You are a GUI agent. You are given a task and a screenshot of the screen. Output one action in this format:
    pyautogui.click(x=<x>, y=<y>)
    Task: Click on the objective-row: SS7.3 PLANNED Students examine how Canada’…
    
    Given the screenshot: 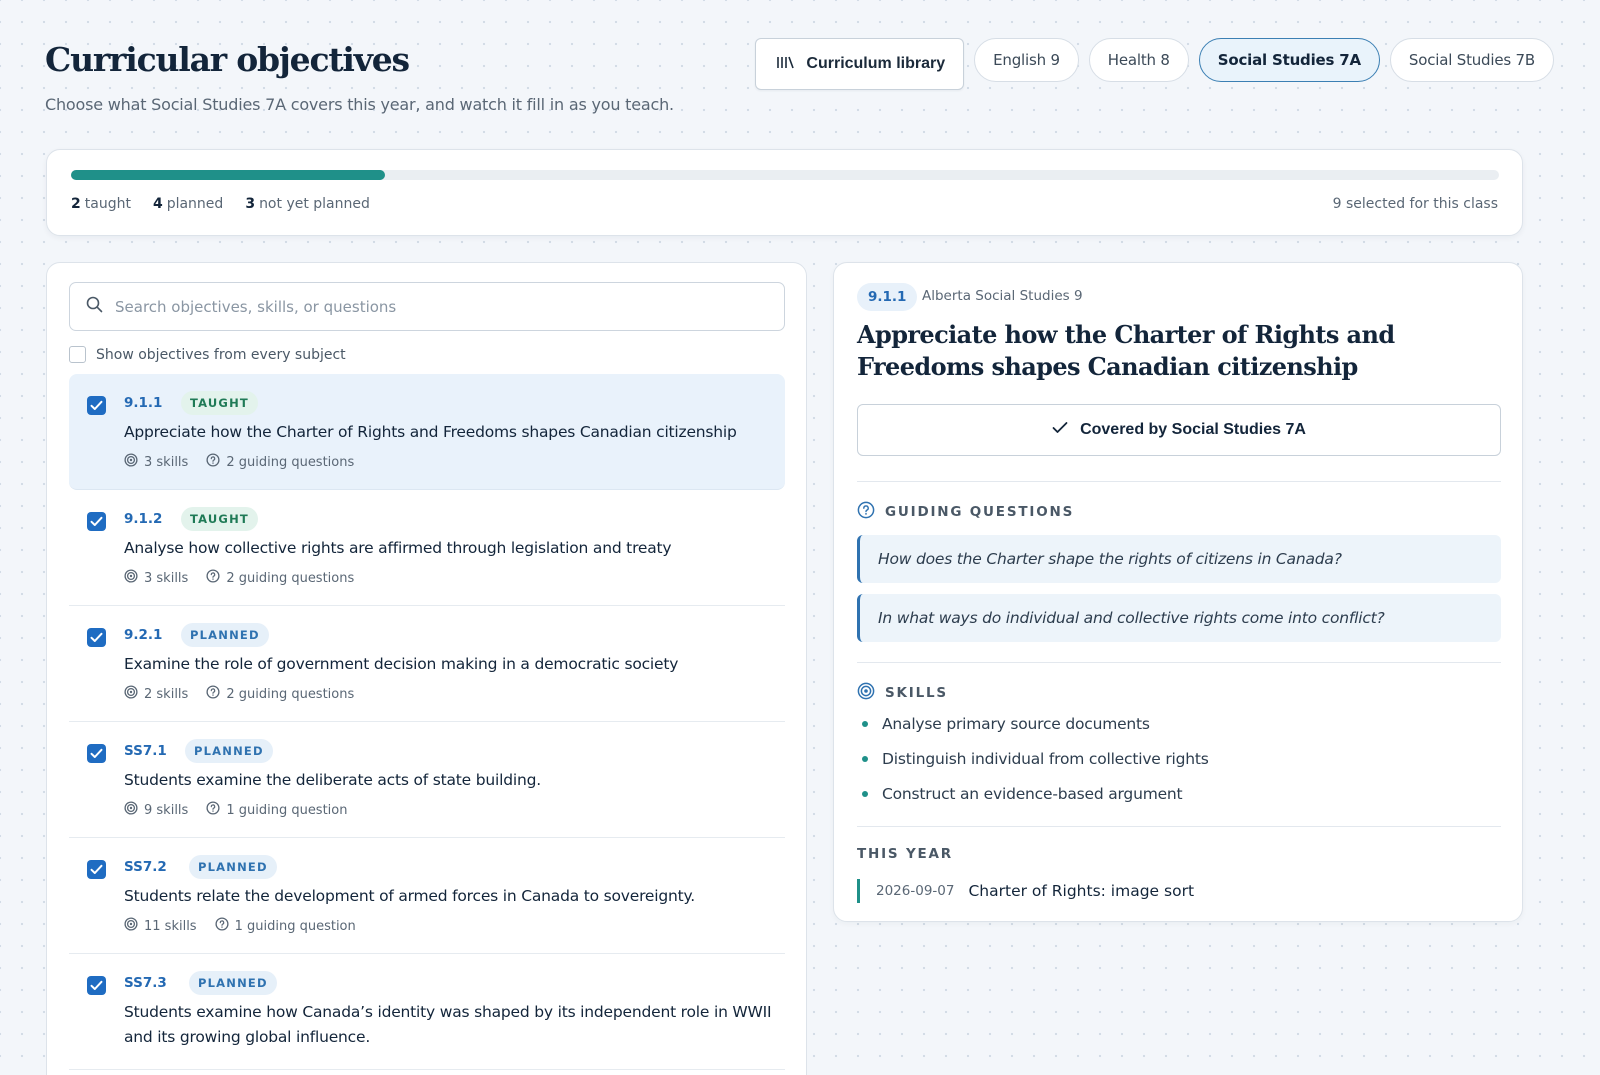 What is the action you would take?
    pyautogui.click(x=427, y=1012)
    